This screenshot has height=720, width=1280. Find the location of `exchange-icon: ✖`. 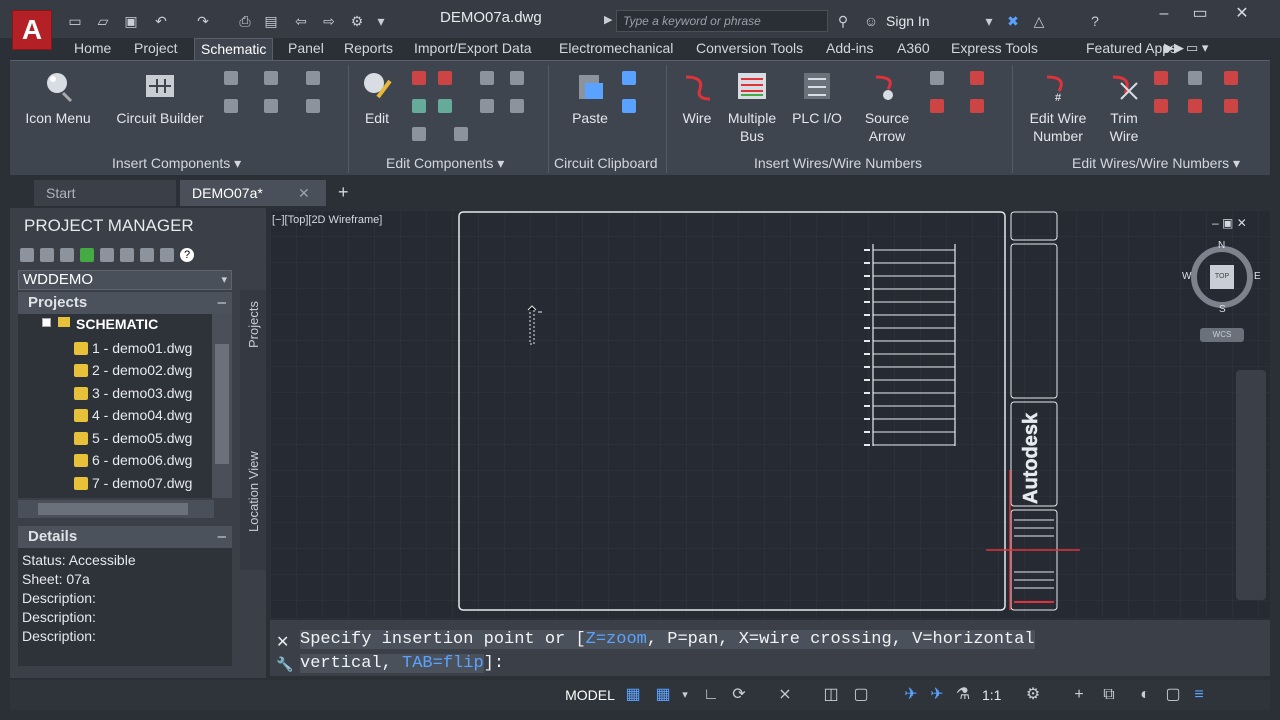

exchange-icon: ✖ is located at coordinates (1013, 21).